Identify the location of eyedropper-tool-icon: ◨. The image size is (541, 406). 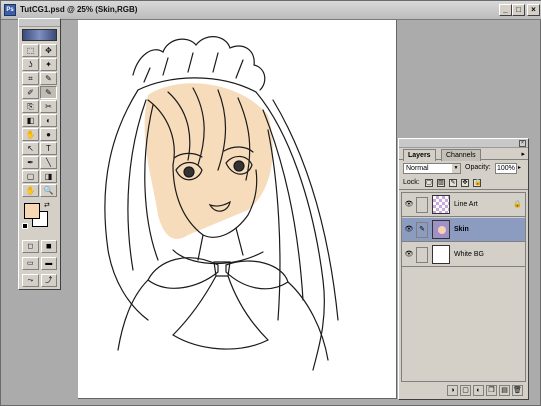
(48, 176).